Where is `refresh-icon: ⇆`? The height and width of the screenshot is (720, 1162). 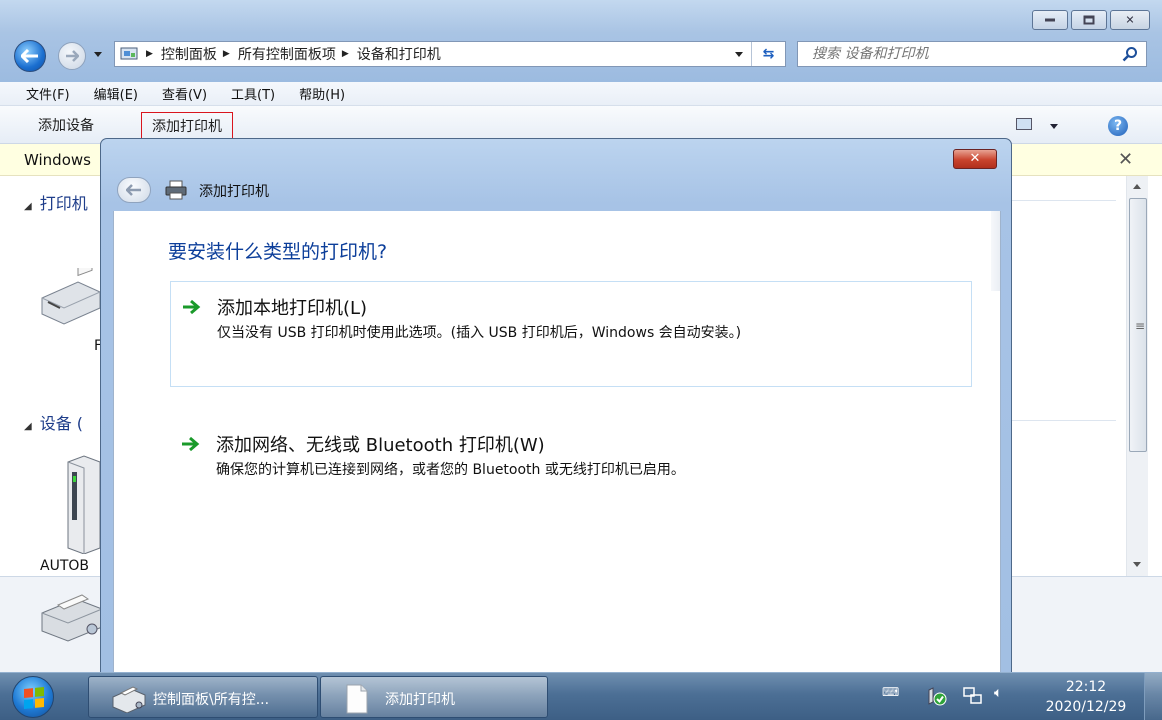
refresh-icon: ⇆ is located at coordinates (768, 54).